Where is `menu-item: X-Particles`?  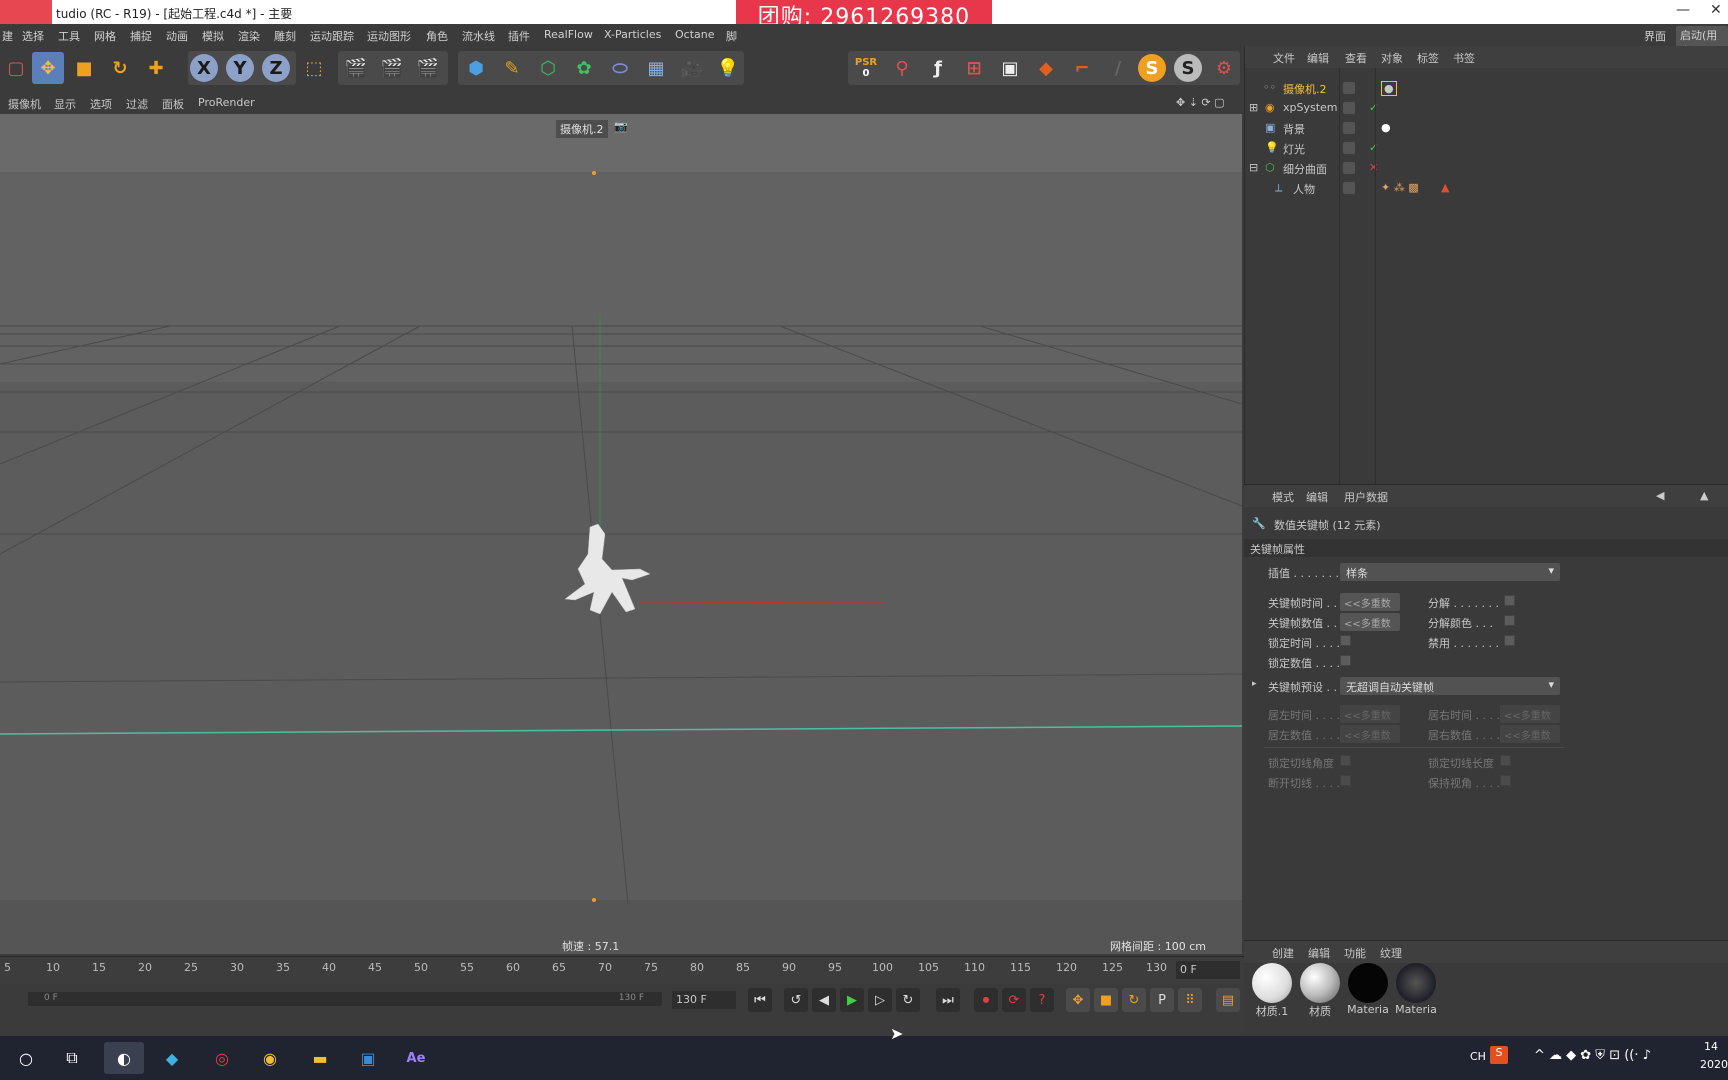
menu-item: X-Particles is located at coordinates (632, 34).